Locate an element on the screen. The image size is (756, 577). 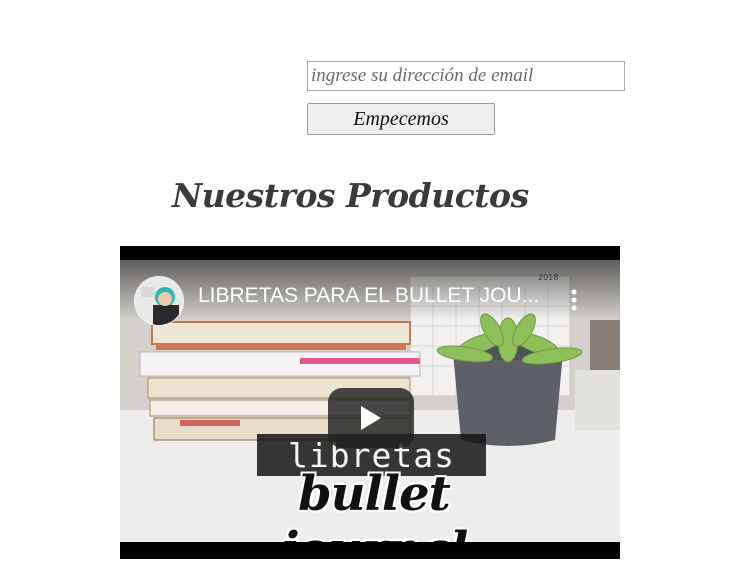
play-button is located at coordinates (371, 418).